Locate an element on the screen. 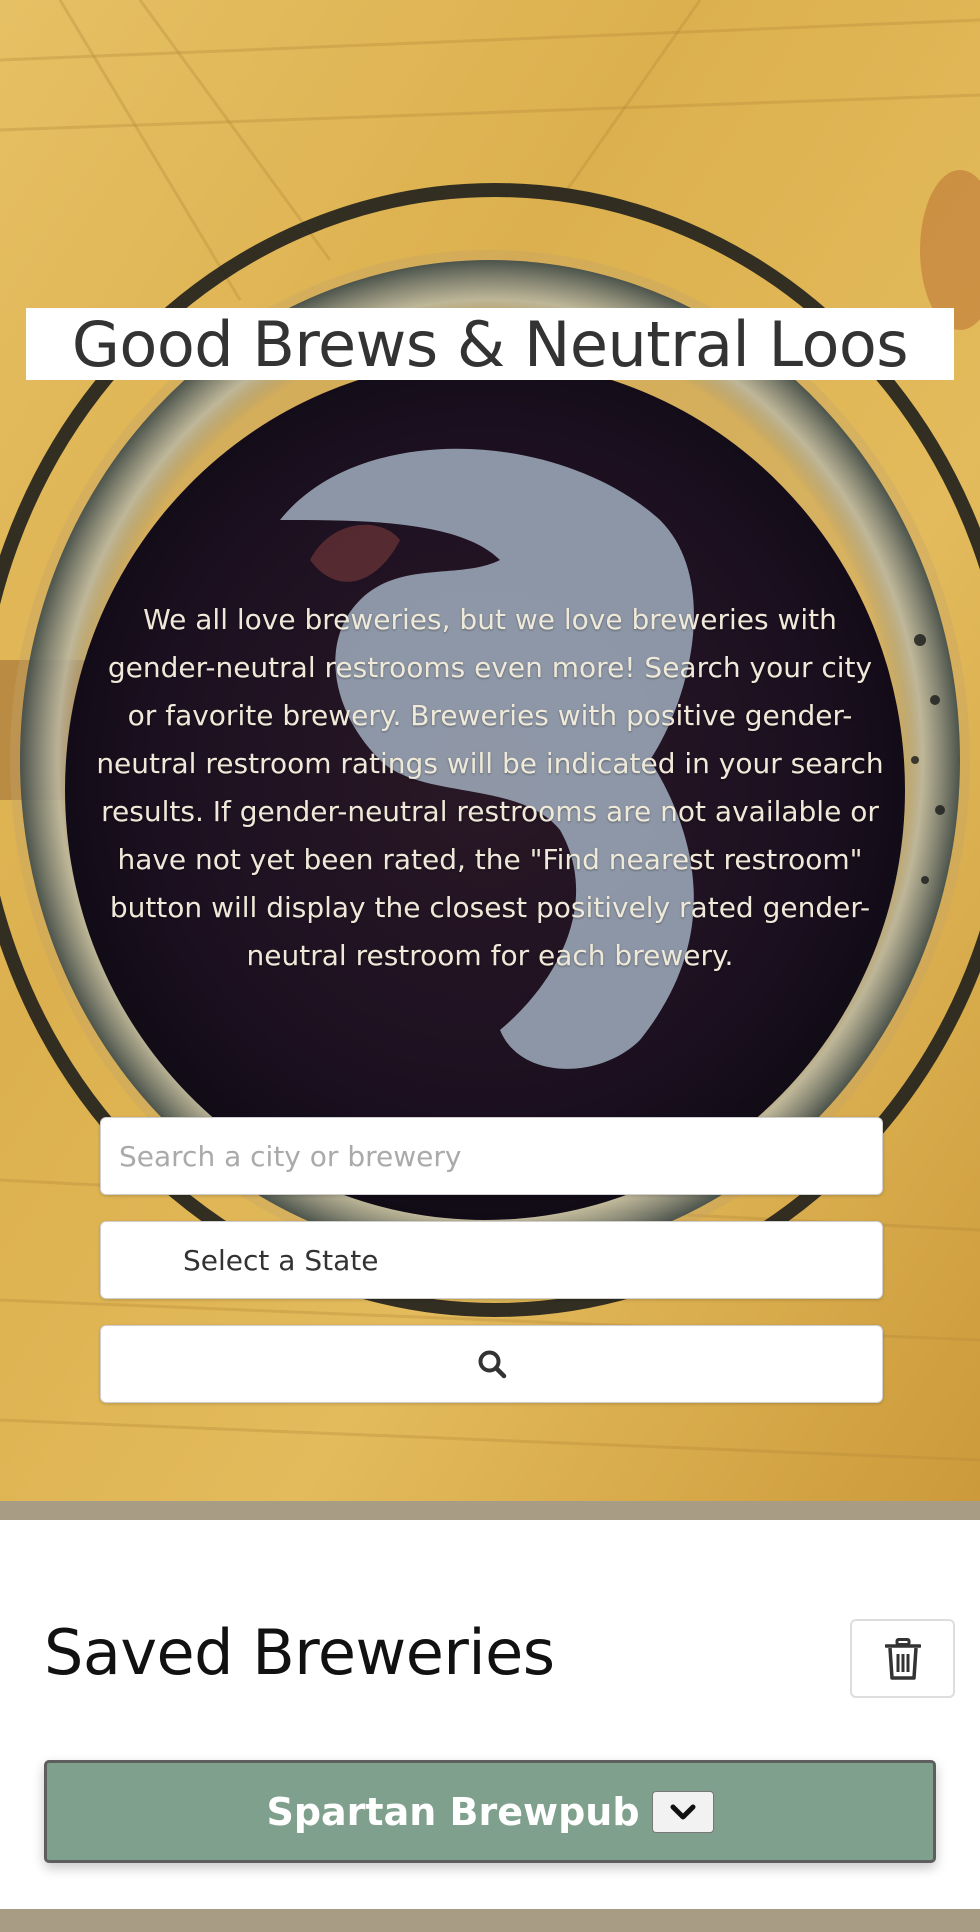 Image resolution: width=980 pixels, height=1932 pixels. clear-saved-button is located at coordinates (902, 1658).